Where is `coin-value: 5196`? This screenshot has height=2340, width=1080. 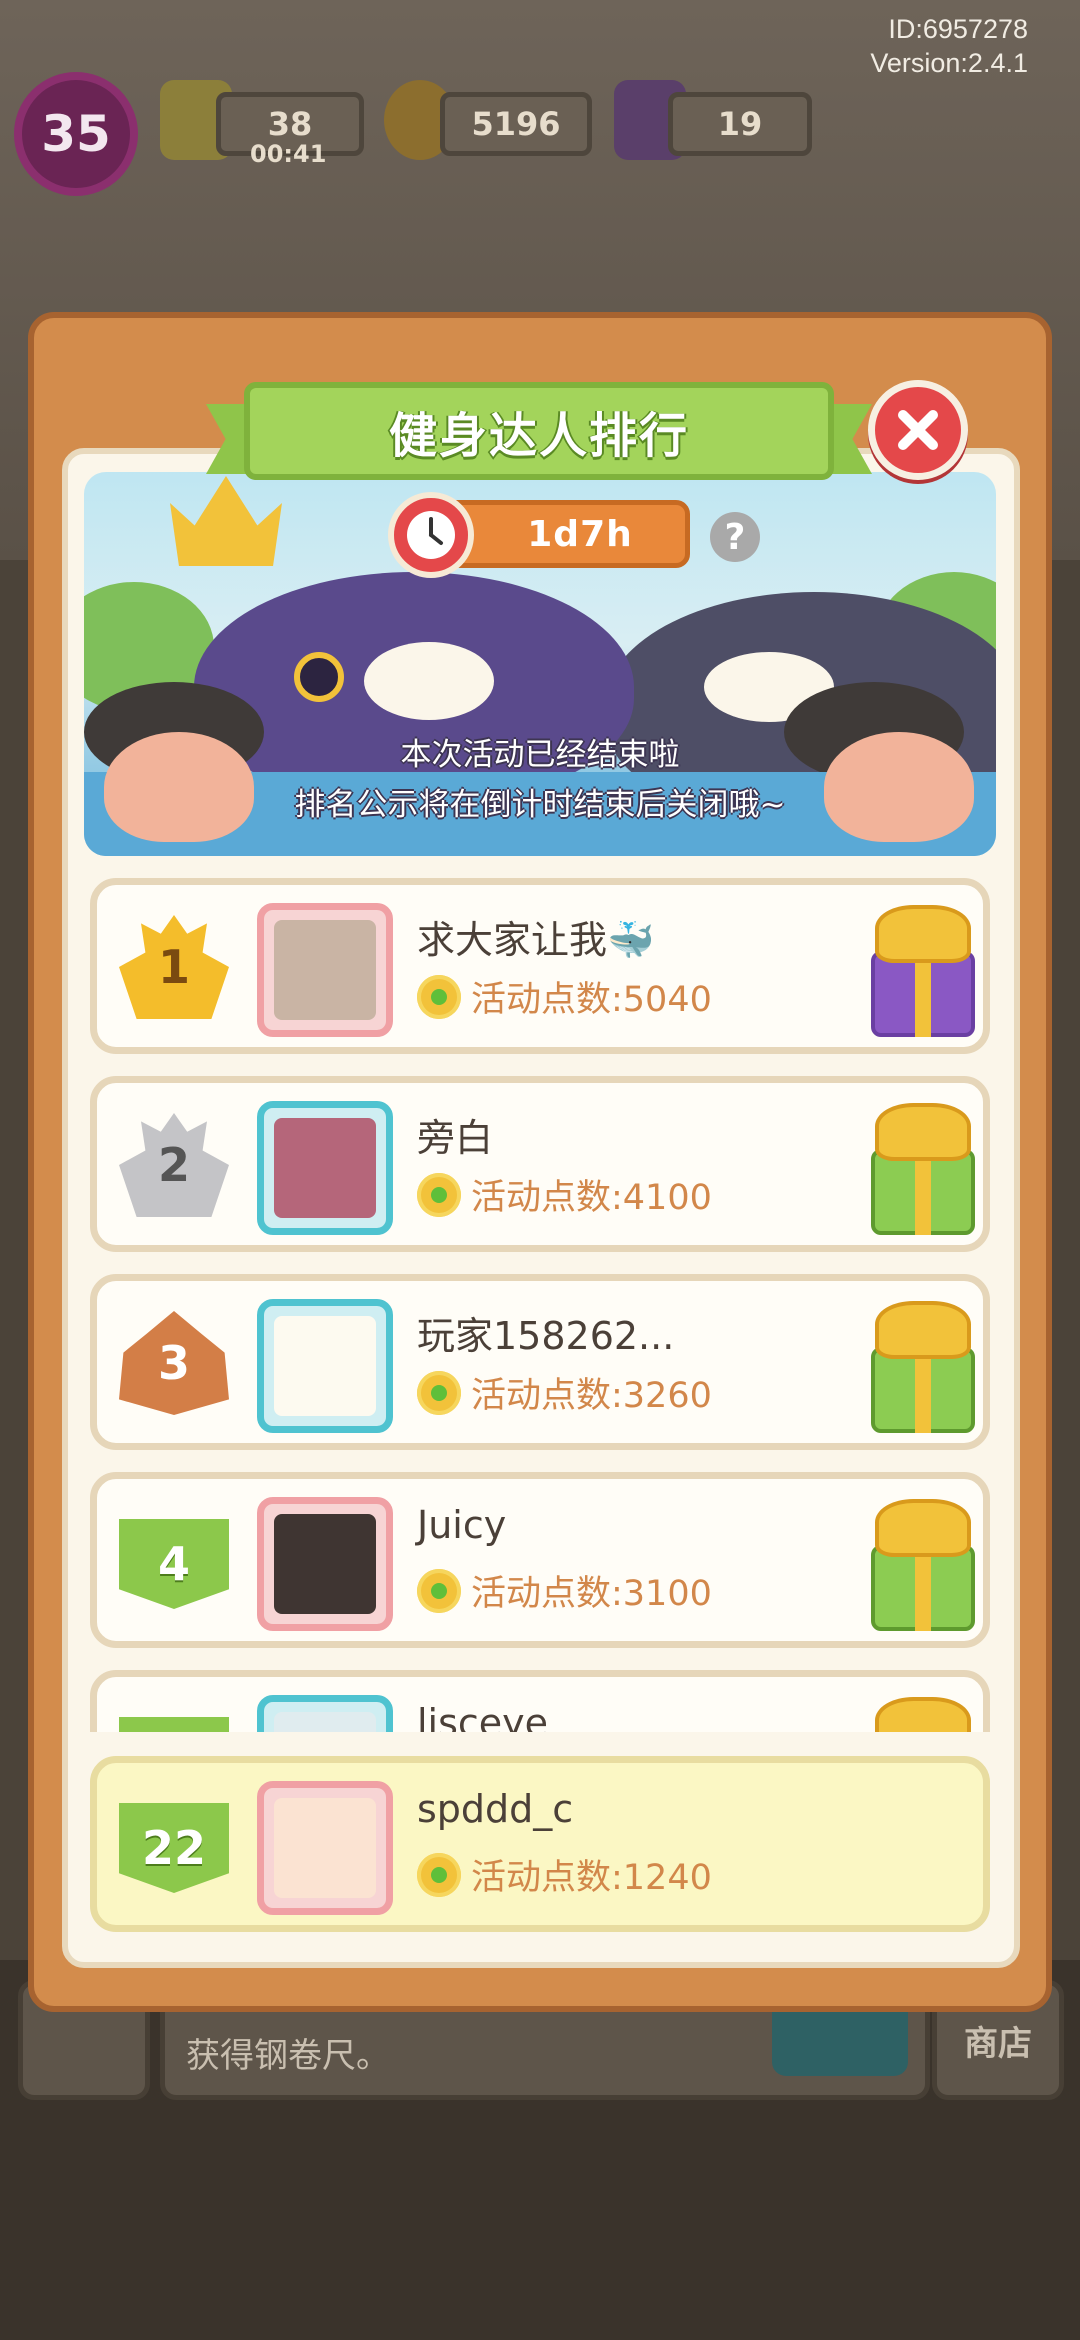
coin-value: 5196 is located at coordinates (516, 124).